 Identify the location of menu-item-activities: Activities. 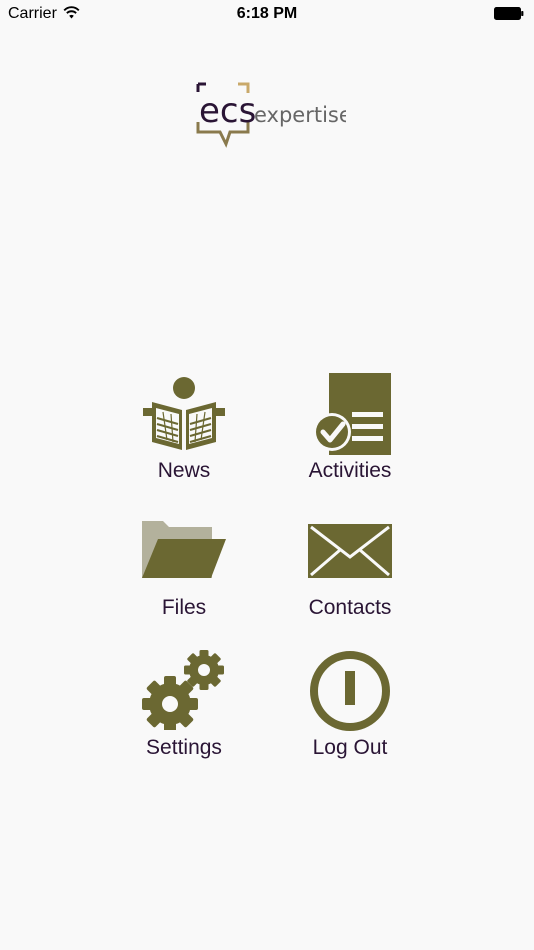
(350, 429).